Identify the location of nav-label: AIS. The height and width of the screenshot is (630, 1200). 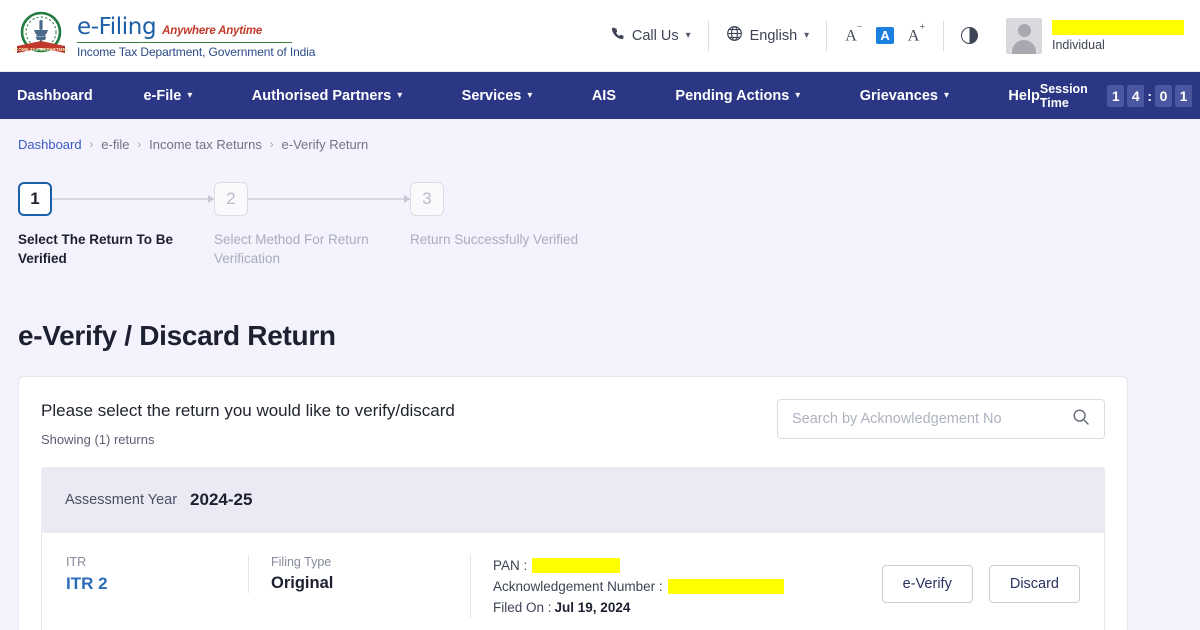
(603, 95).